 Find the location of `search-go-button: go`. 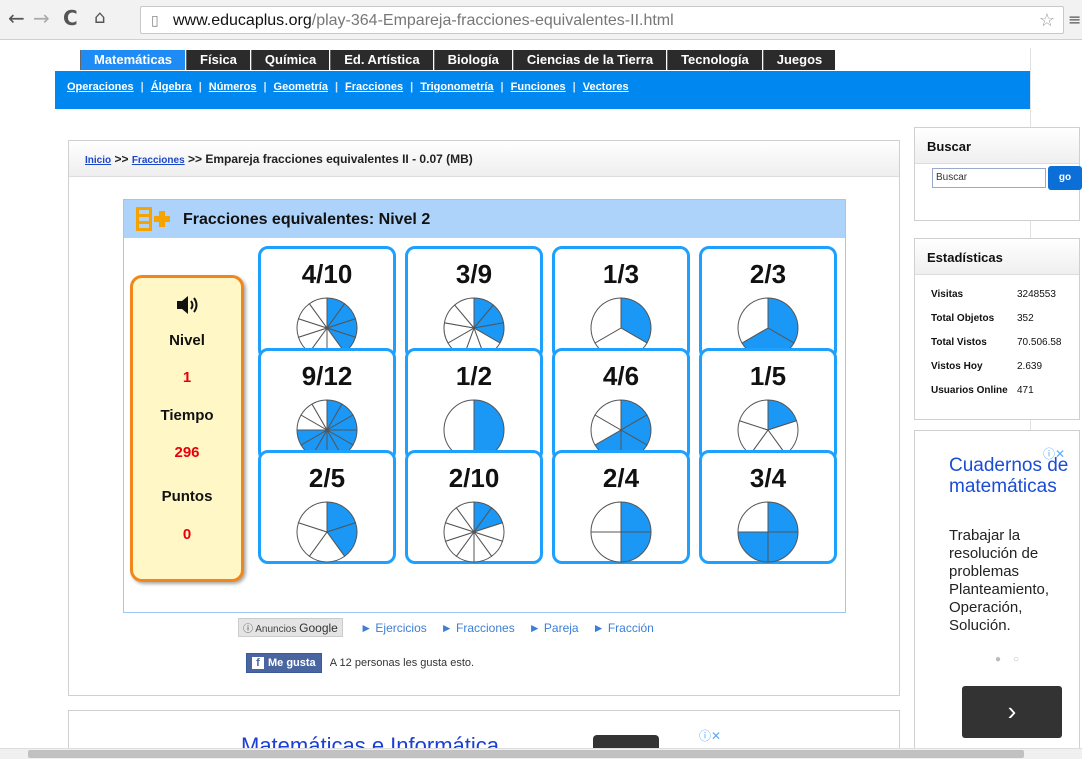

search-go-button: go is located at coordinates (1065, 178).